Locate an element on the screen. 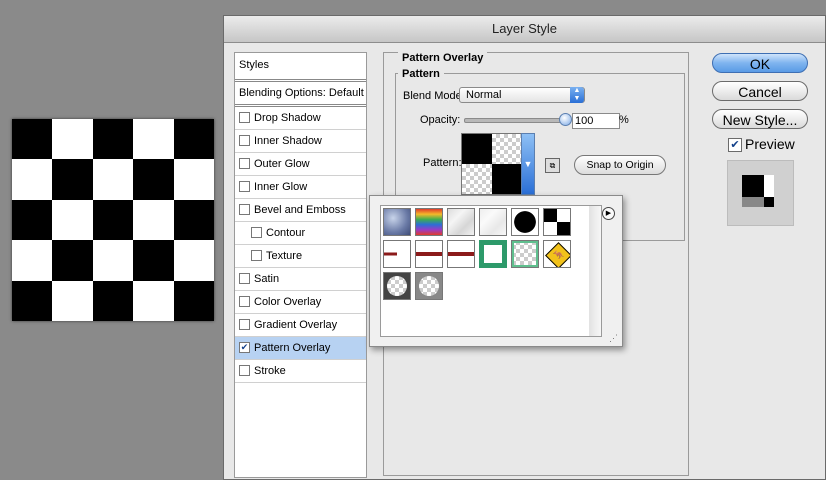  dialog-title: Layer Style is located at coordinates (524, 29).